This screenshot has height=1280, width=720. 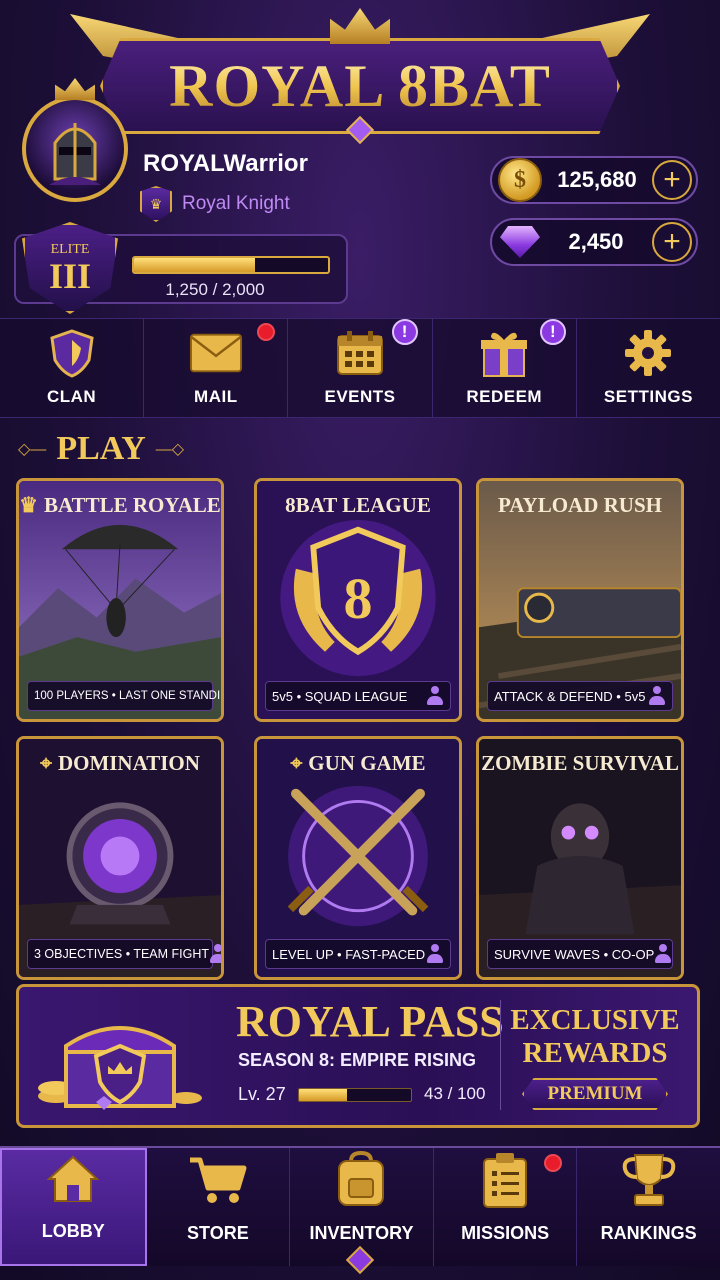 What do you see at coordinates (595, 1053) in the screenshot?
I see `exclusive-line-2: REWARDS` at bounding box center [595, 1053].